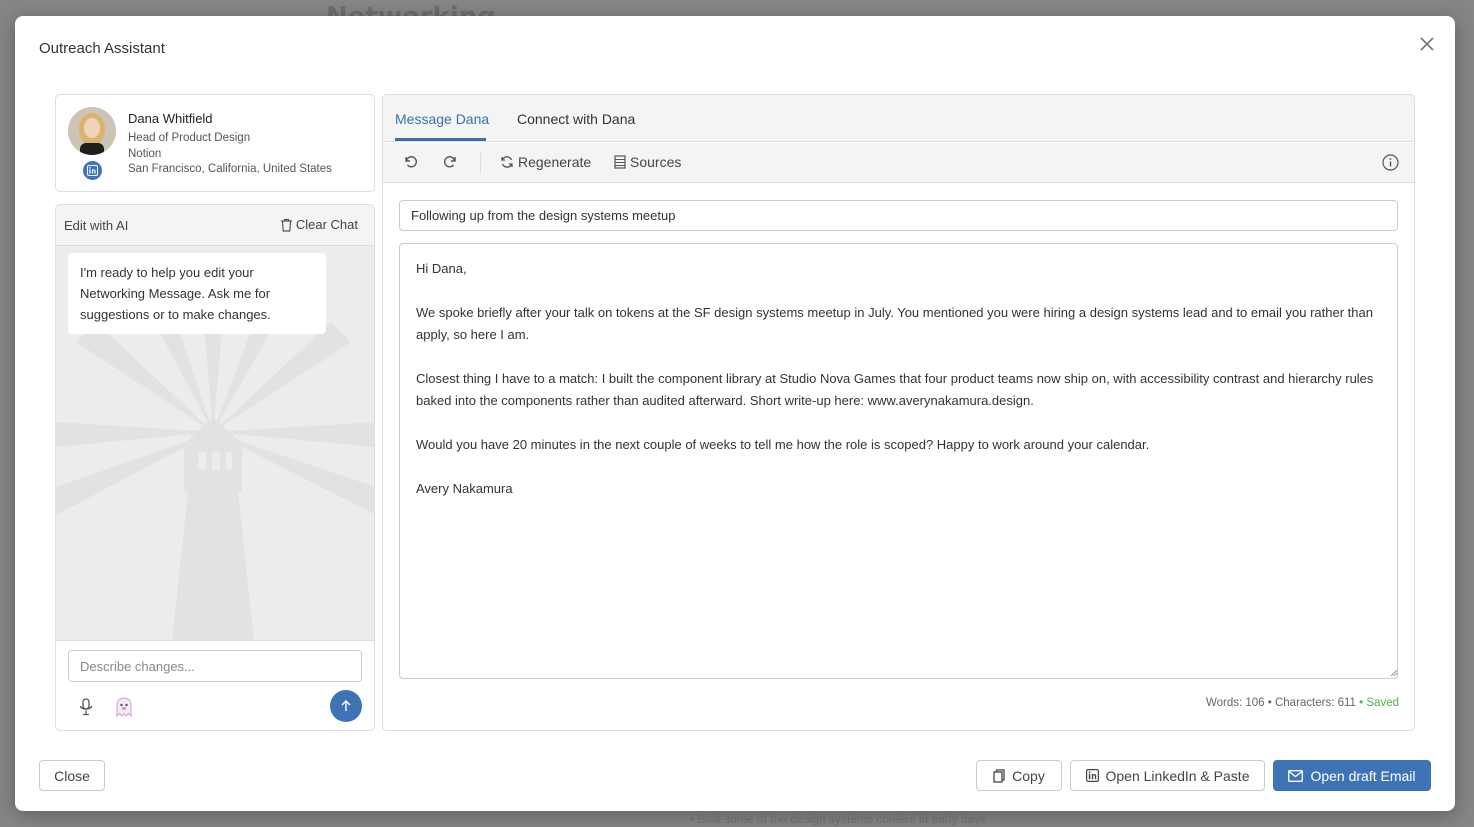 This screenshot has width=1474, height=827. I want to click on close-button: Close, so click(72, 775).